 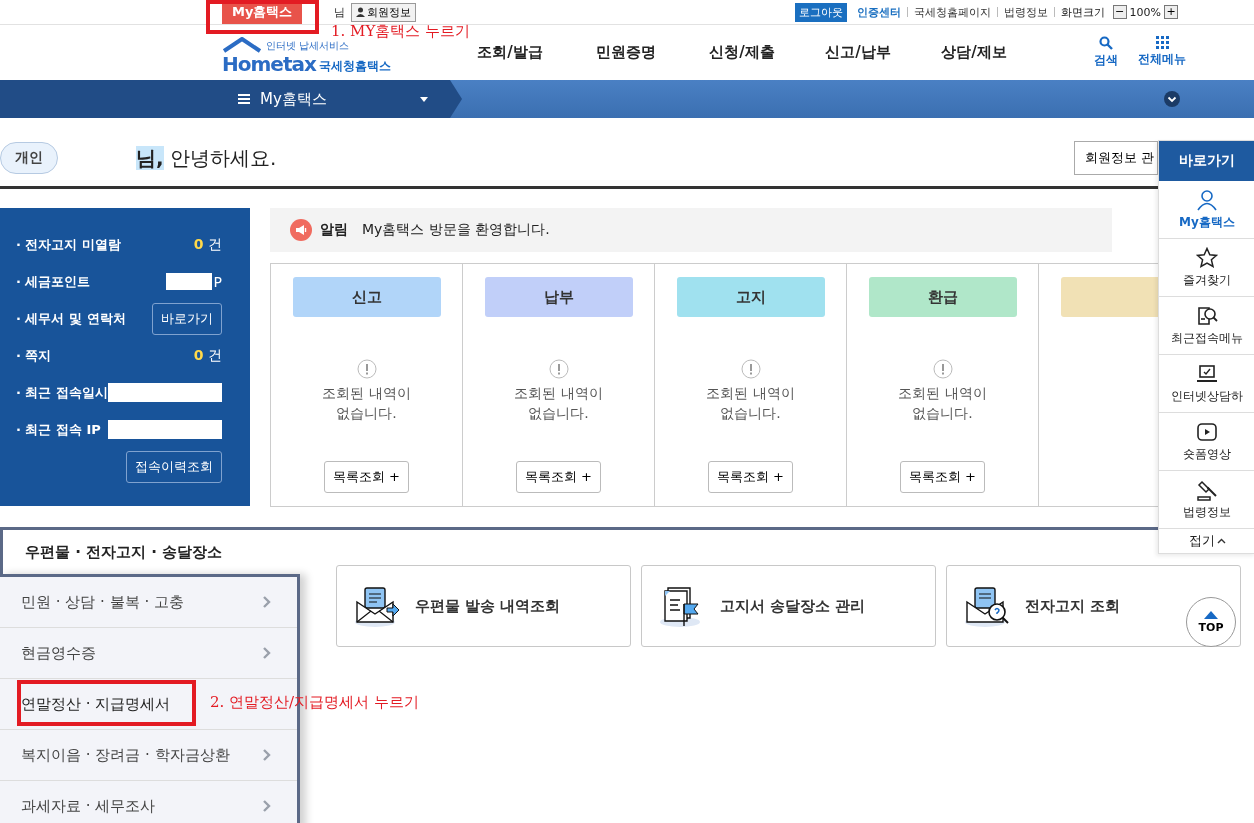 What do you see at coordinates (820, 12) in the screenshot?
I see `logout-button: 로그아웃` at bounding box center [820, 12].